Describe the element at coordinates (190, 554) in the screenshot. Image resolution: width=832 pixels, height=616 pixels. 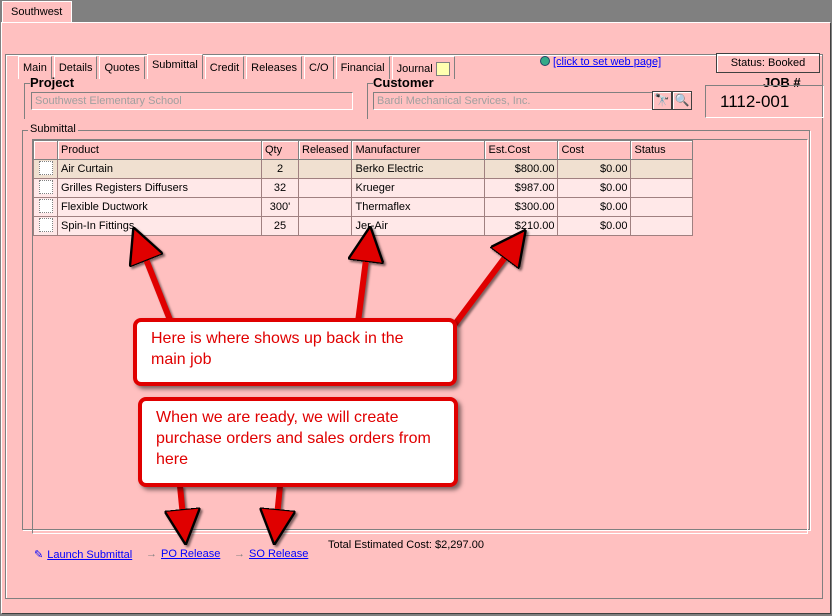
I see `po-release-text: PO Release` at that location.